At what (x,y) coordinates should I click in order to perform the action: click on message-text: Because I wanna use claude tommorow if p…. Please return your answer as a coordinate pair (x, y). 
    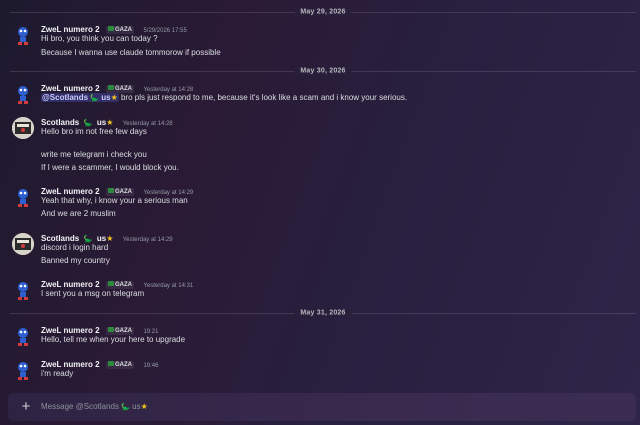
    Looking at the image, I should click on (131, 52).